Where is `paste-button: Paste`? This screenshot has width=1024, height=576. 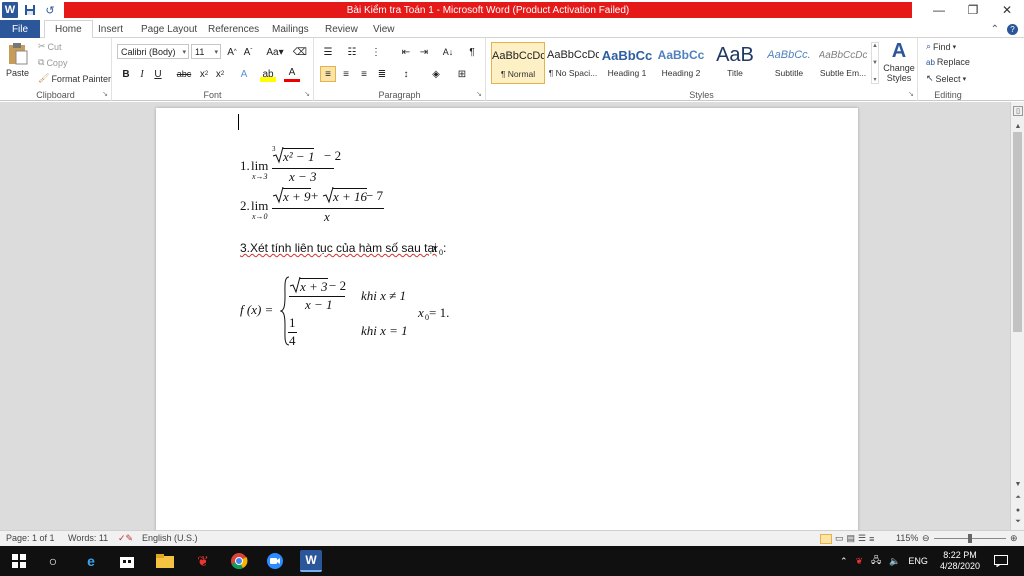 paste-button: Paste is located at coordinates (17, 60).